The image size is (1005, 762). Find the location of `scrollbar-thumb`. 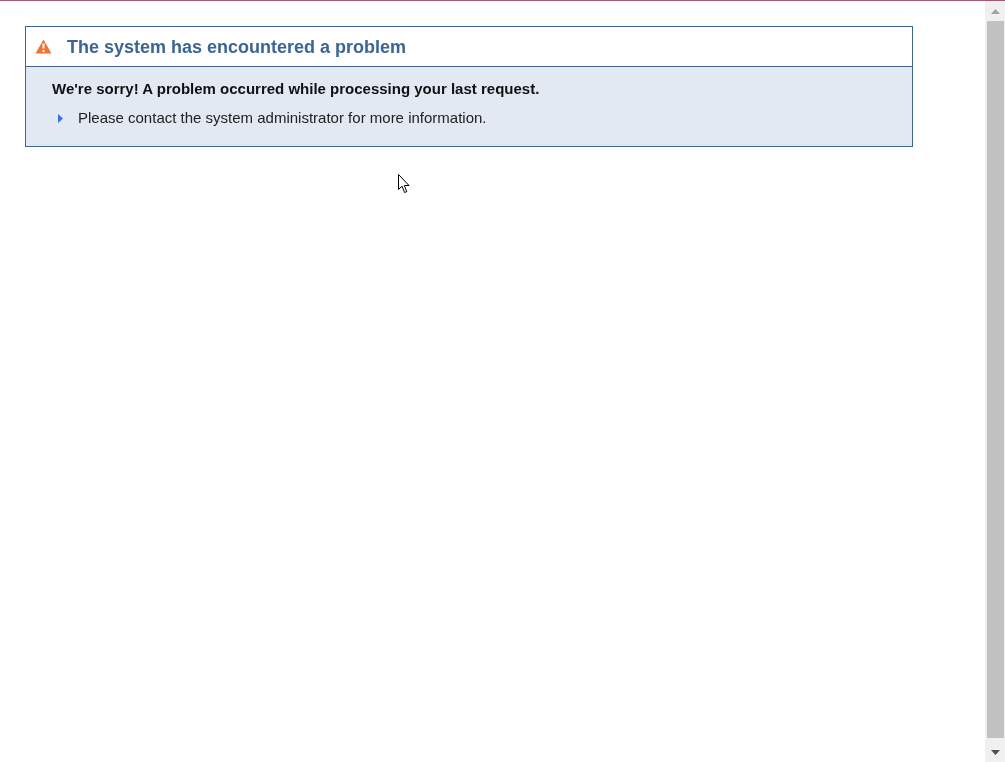

scrollbar-thumb is located at coordinates (995, 379).